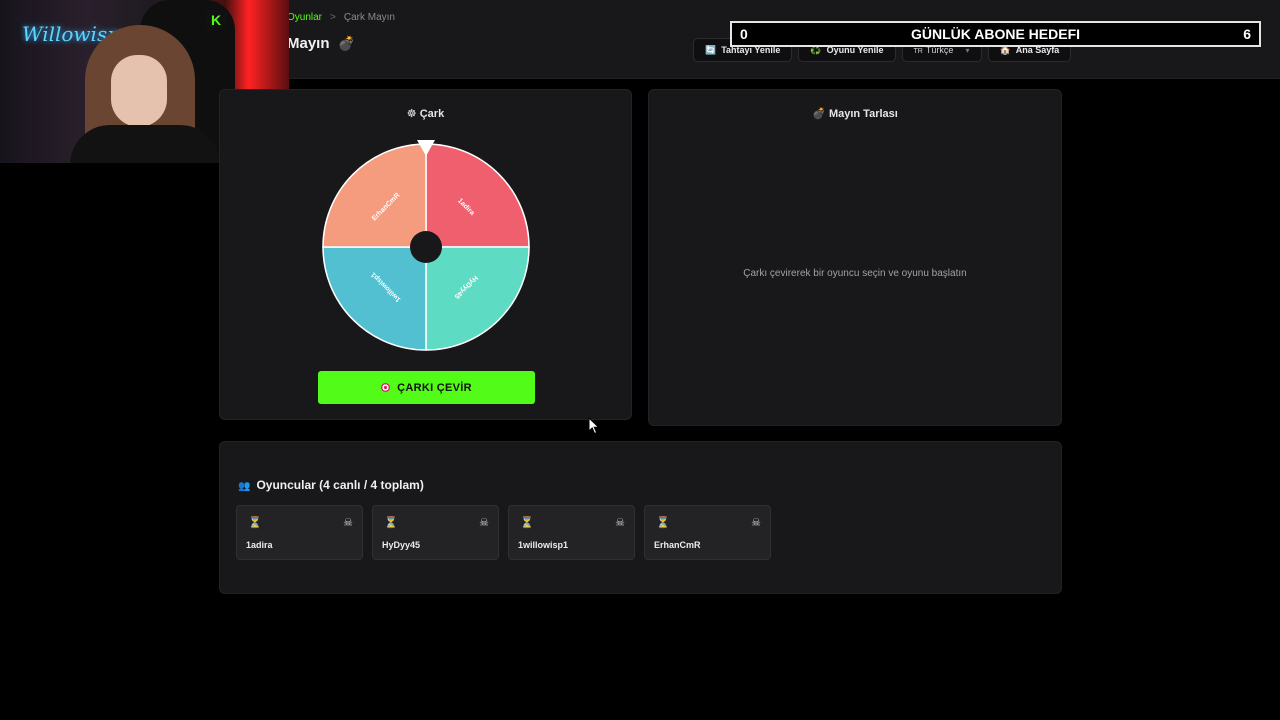 Image resolution: width=1280 pixels, height=720 pixels. I want to click on breadcrumb-link-games: Oyunlar, so click(304, 17).